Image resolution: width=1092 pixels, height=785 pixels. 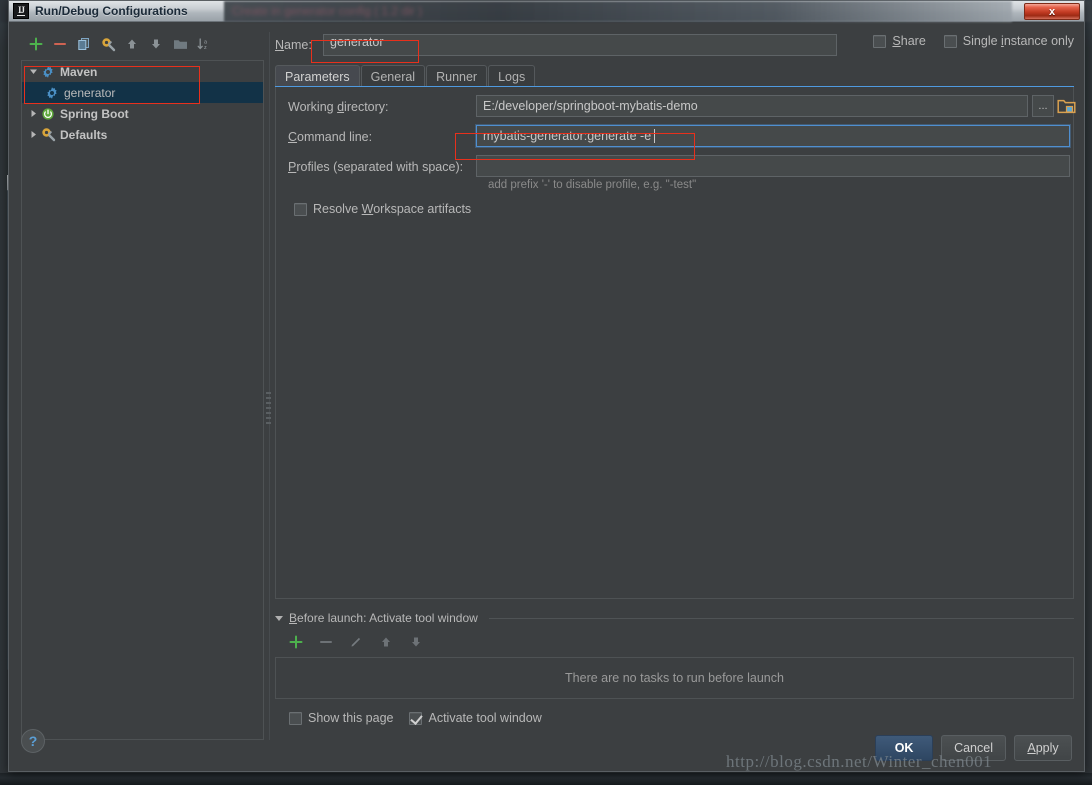 I want to click on spring-boot-icon, so click(x=48, y=114).